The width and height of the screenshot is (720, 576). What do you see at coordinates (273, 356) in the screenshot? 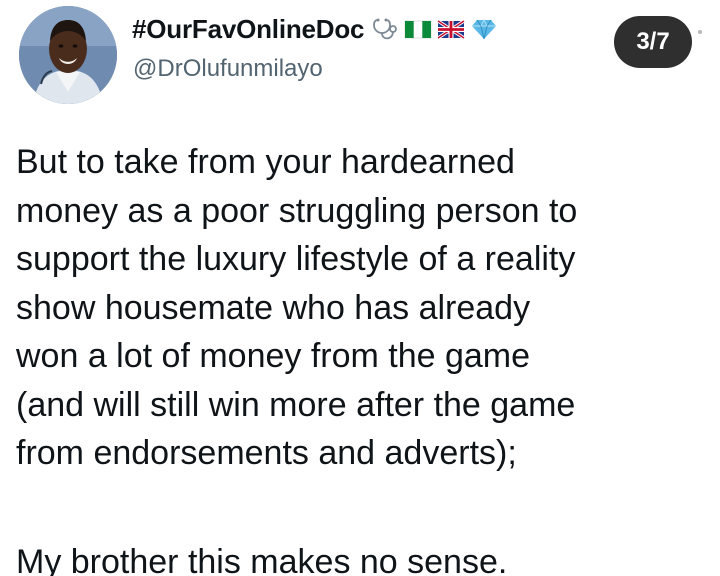
I see `tweet-text-line: won a lot of money from the game` at bounding box center [273, 356].